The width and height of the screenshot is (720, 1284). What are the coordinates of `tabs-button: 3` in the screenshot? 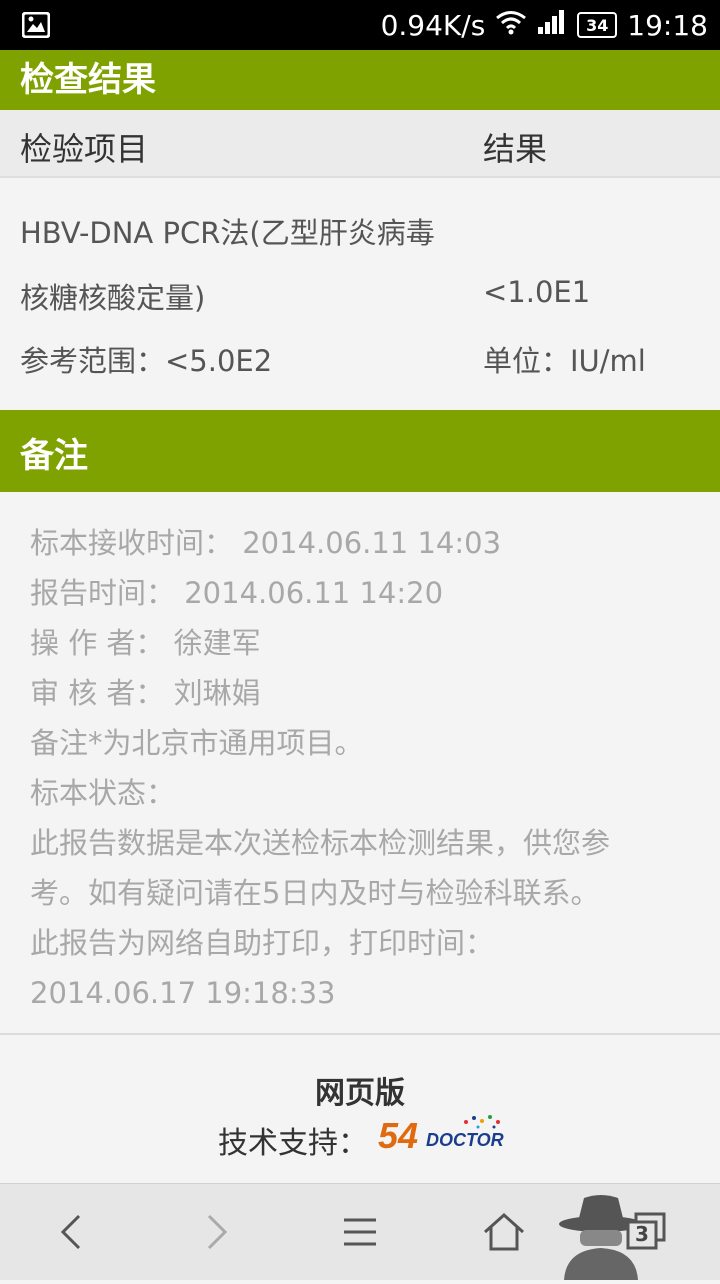 It's located at (646, 1232).